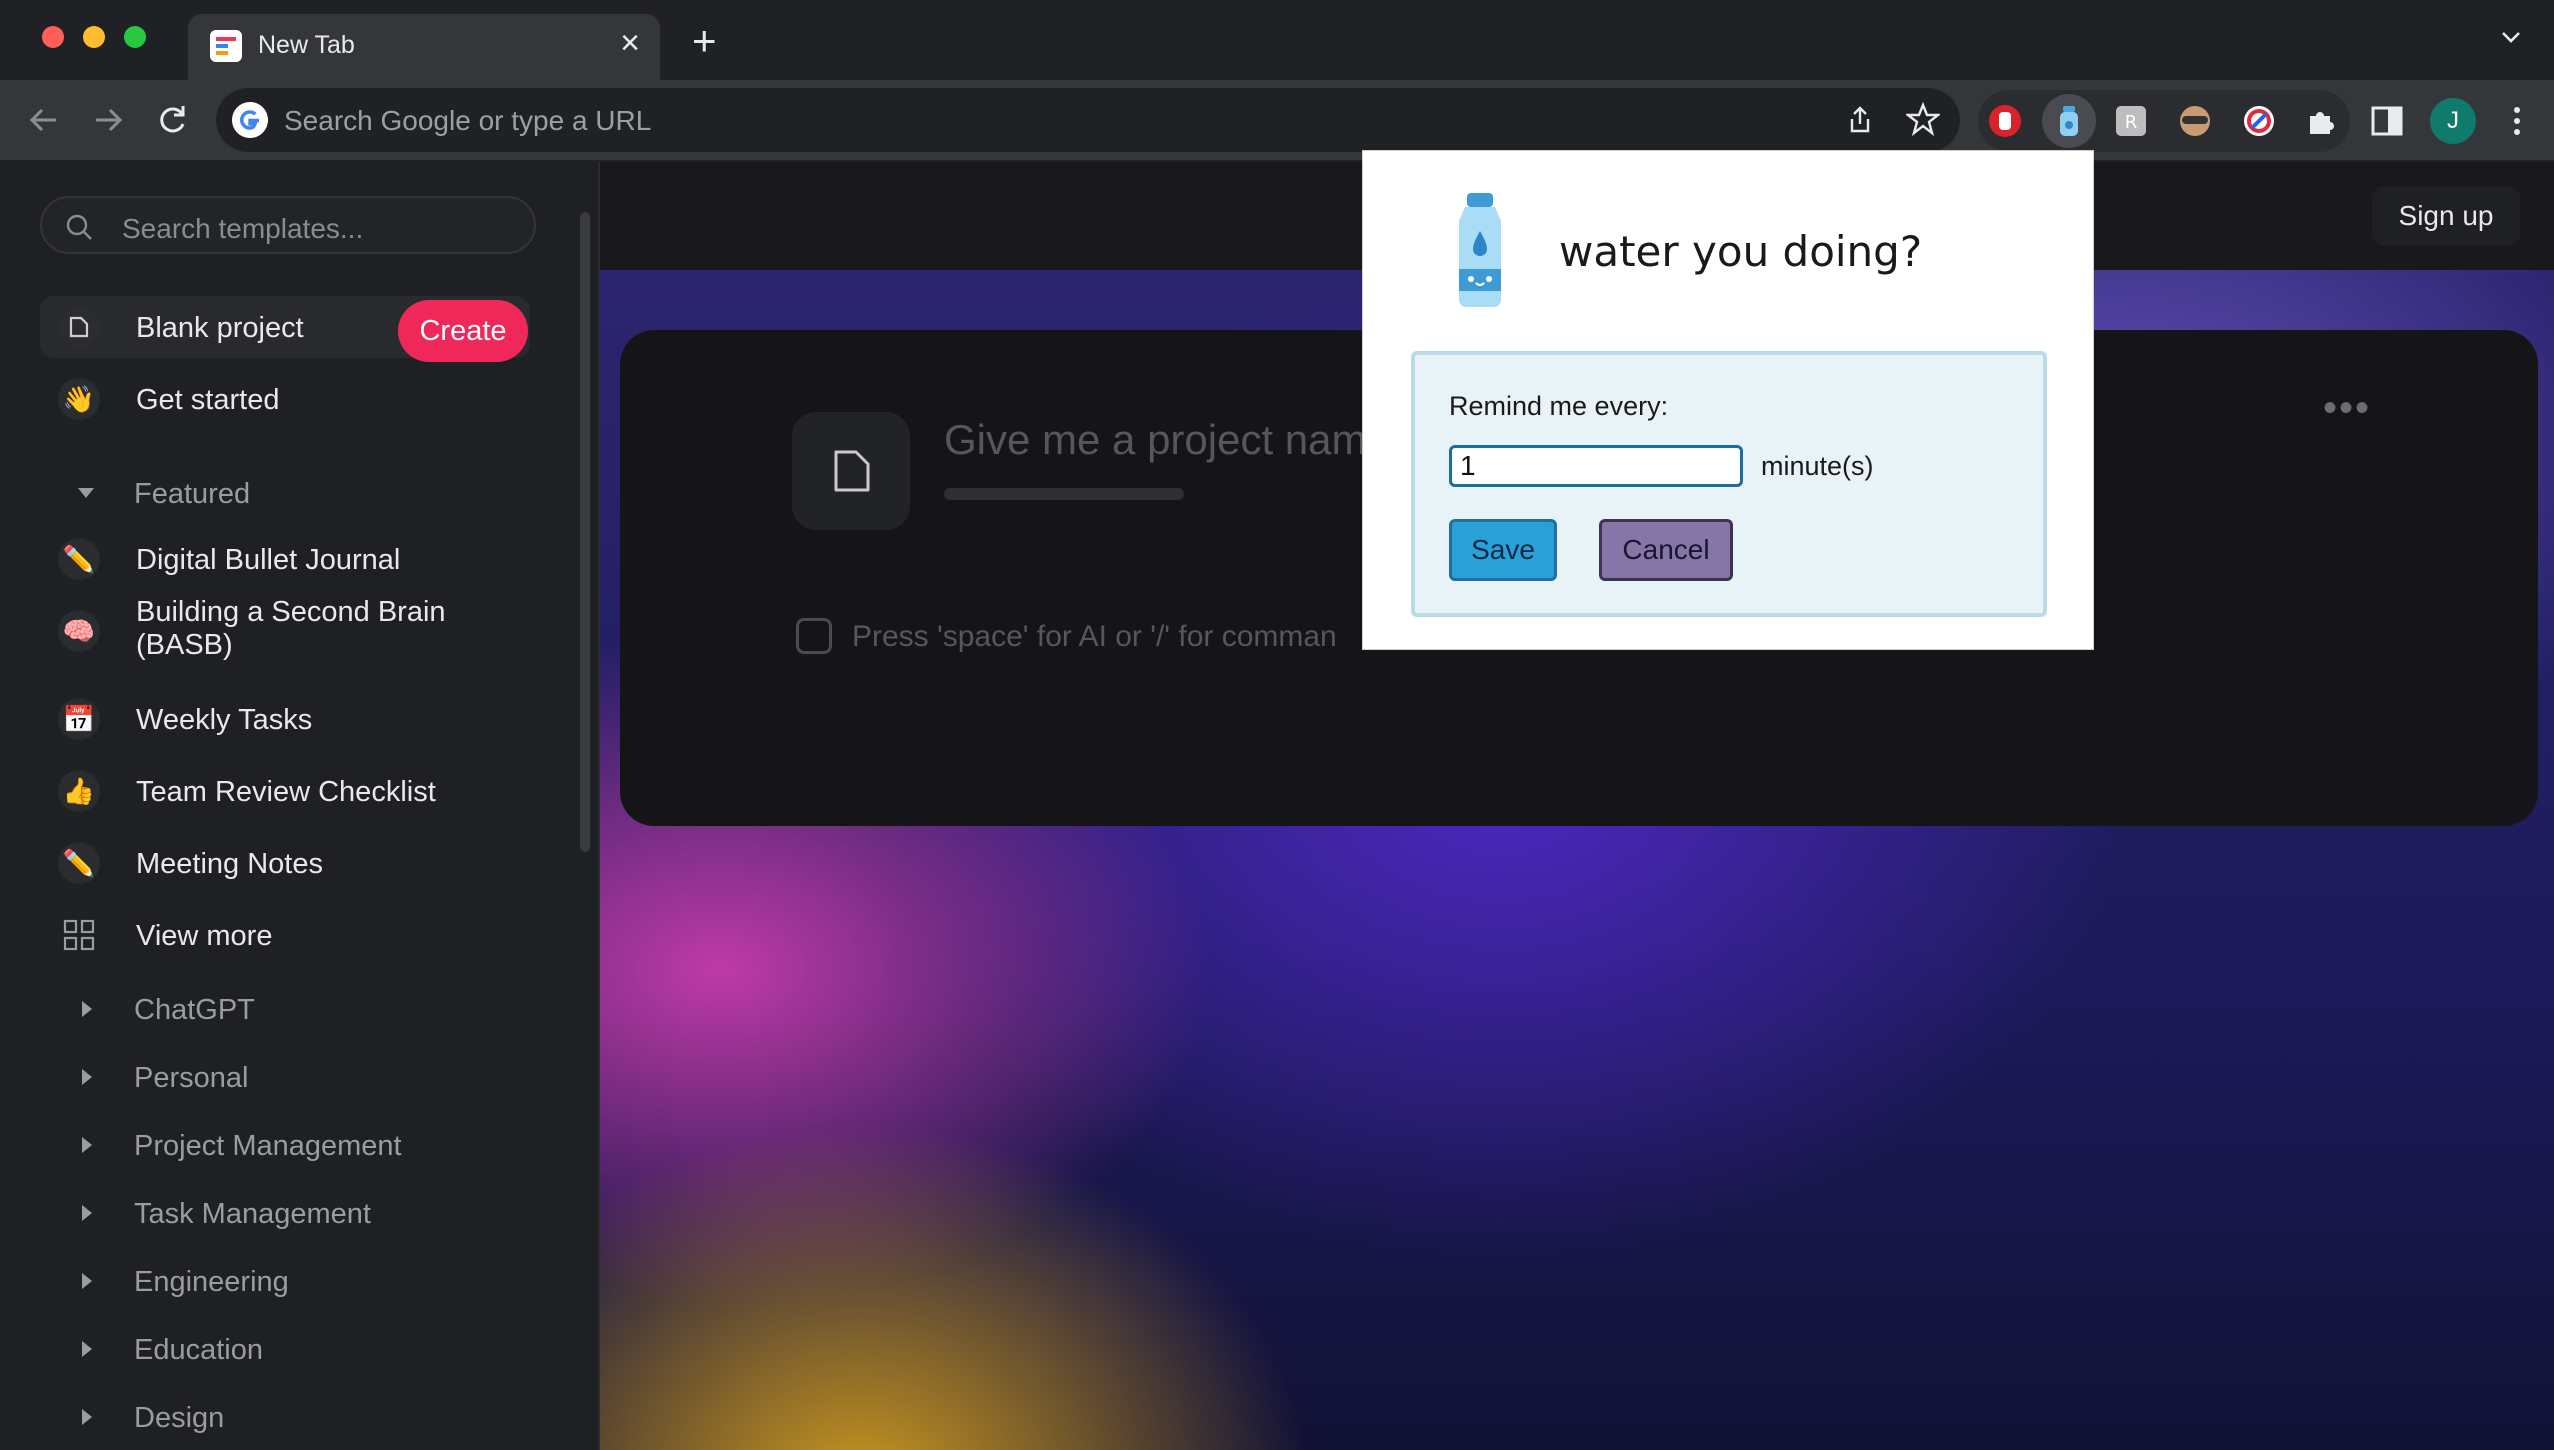  I want to click on section-label: Personal, so click(191, 1078).